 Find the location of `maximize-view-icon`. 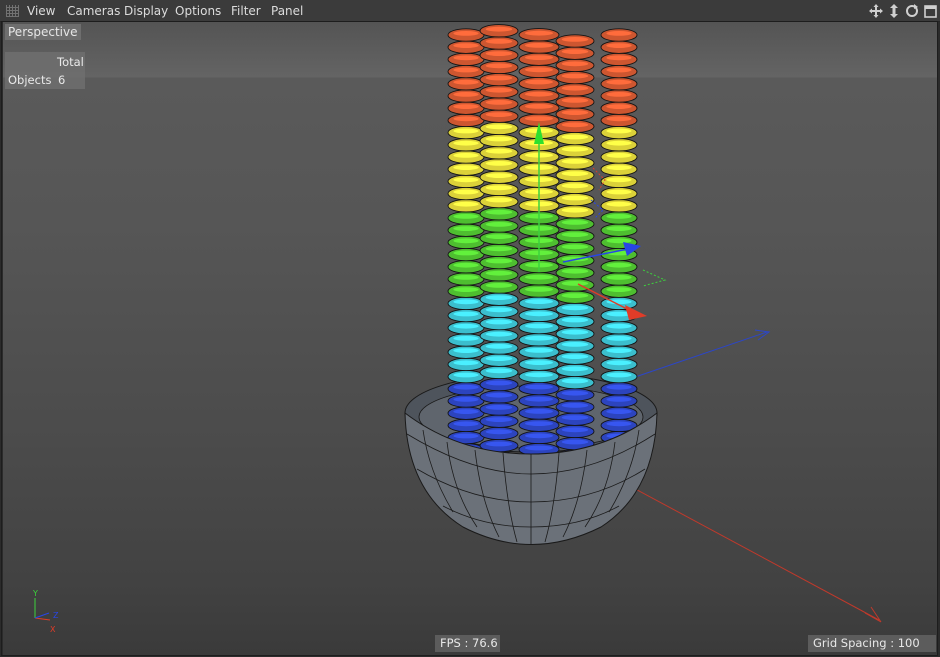

maximize-view-icon is located at coordinates (930, 11).